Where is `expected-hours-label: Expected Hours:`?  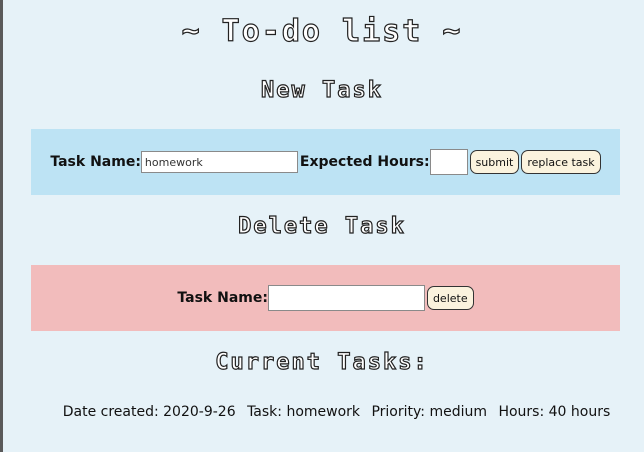
expected-hours-label: Expected Hours: is located at coordinates (364, 162).